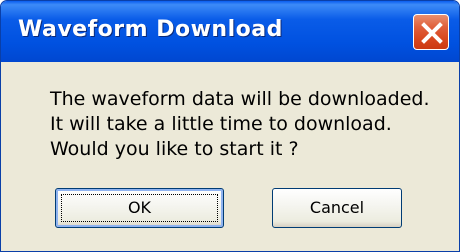 This screenshot has height=252, width=460. What do you see at coordinates (150, 29) in the screenshot?
I see `window-title: Waveform Download` at bounding box center [150, 29].